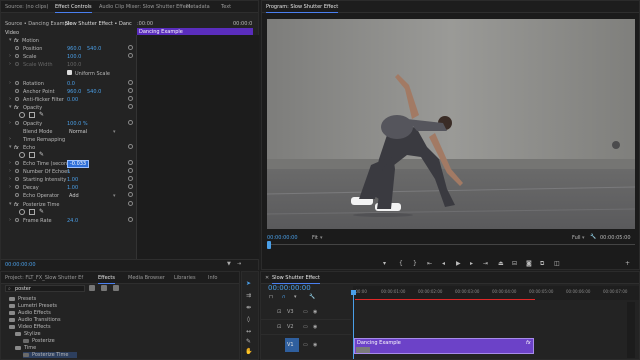  What do you see at coordinates (576, 238) in the screenshot?
I see `quality-select: Full` at bounding box center [576, 238].